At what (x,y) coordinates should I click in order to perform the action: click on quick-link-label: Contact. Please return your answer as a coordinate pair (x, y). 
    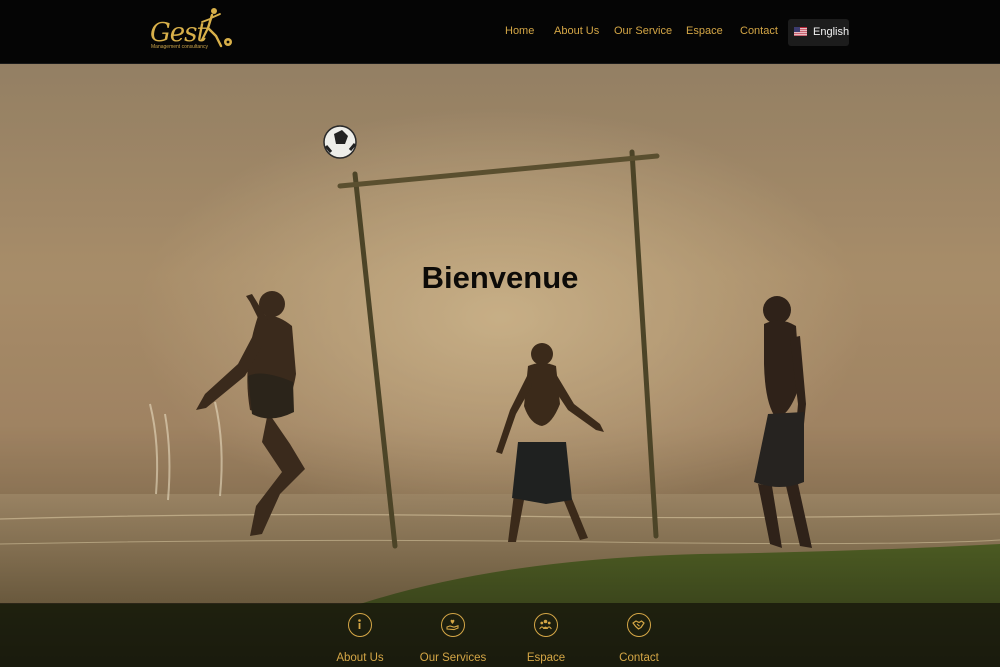
    Looking at the image, I should click on (639, 658).